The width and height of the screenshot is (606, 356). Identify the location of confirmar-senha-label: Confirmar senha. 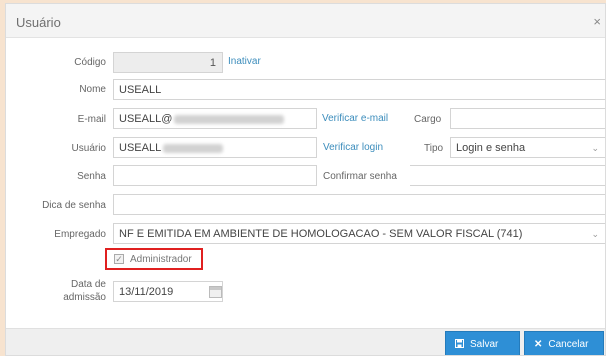
(360, 176).